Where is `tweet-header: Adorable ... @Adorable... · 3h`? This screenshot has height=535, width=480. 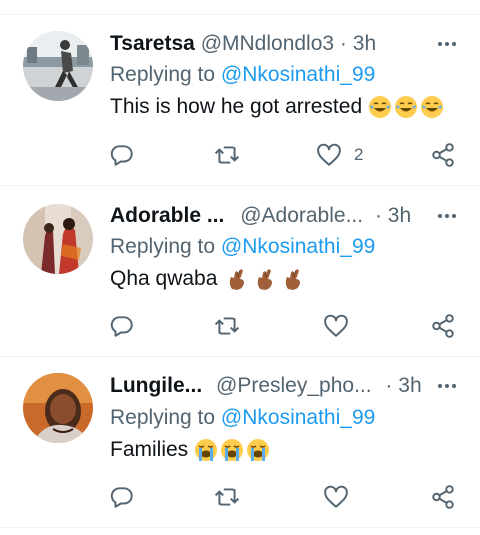 tweet-header: Adorable ... @Adorable... · 3h is located at coordinates (285, 216).